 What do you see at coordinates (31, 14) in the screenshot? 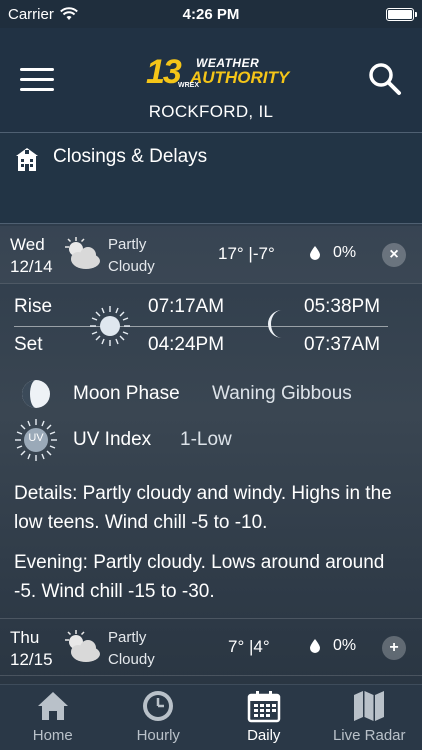
I see `carrier-label: Carrier` at bounding box center [31, 14].